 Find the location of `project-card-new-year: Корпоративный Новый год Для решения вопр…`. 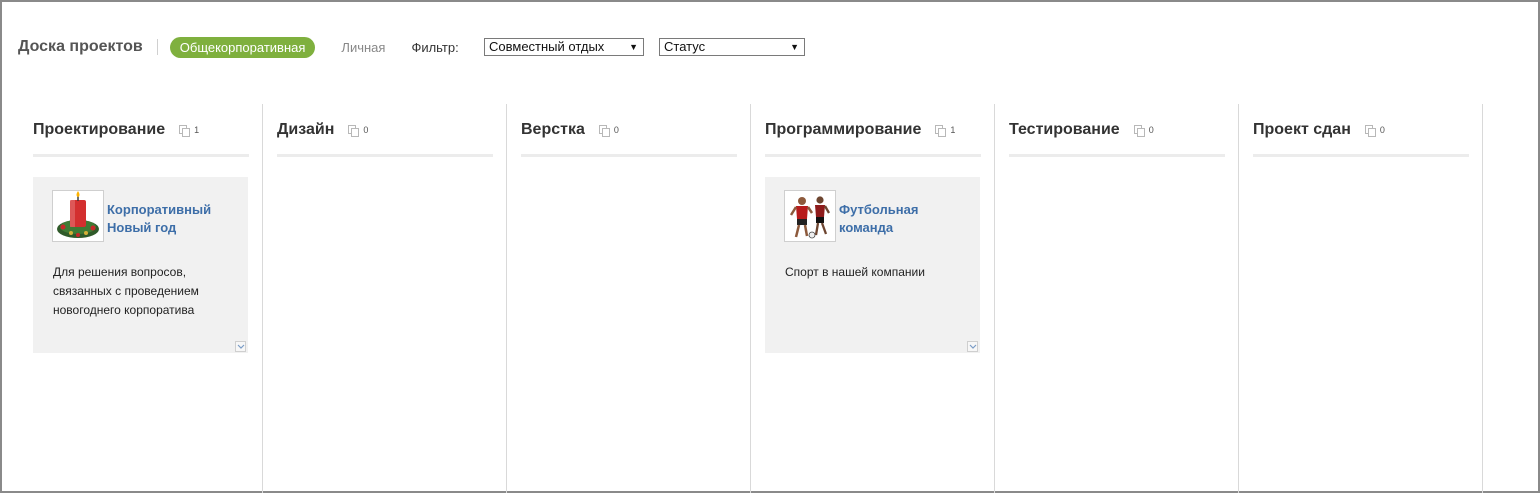

project-card-new-year: Корпоративный Новый год Для решения вопр… is located at coordinates (140, 265).